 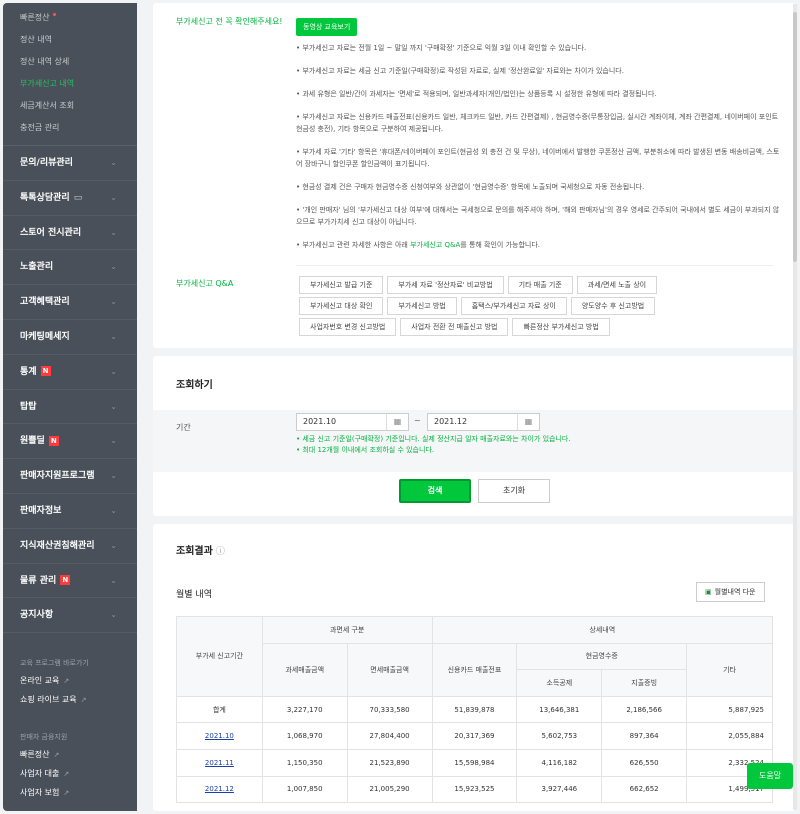 I want to click on vat-qa-link: 부가세신고 Q&A, so click(x=435, y=245).